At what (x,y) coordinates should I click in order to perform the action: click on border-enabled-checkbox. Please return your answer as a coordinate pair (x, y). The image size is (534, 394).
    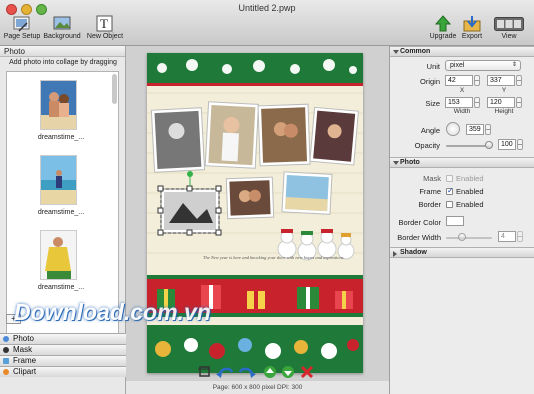
    Looking at the image, I should click on (449, 204).